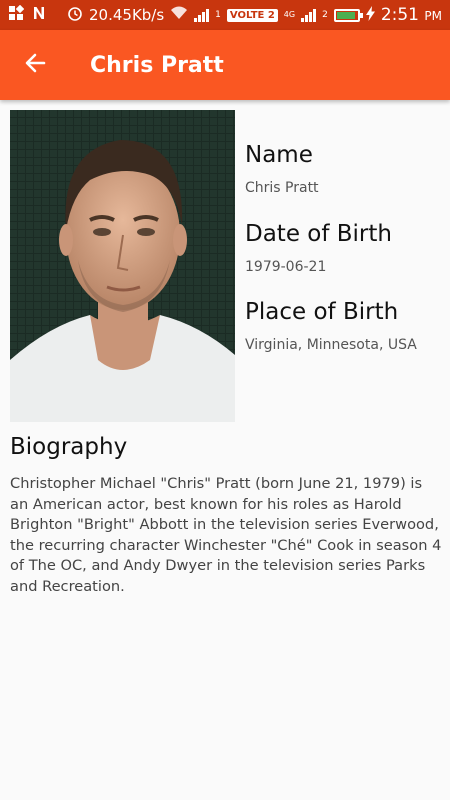 This screenshot has width=450, height=800. What do you see at coordinates (75, 15) in the screenshot?
I see `alarm-icon` at bounding box center [75, 15].